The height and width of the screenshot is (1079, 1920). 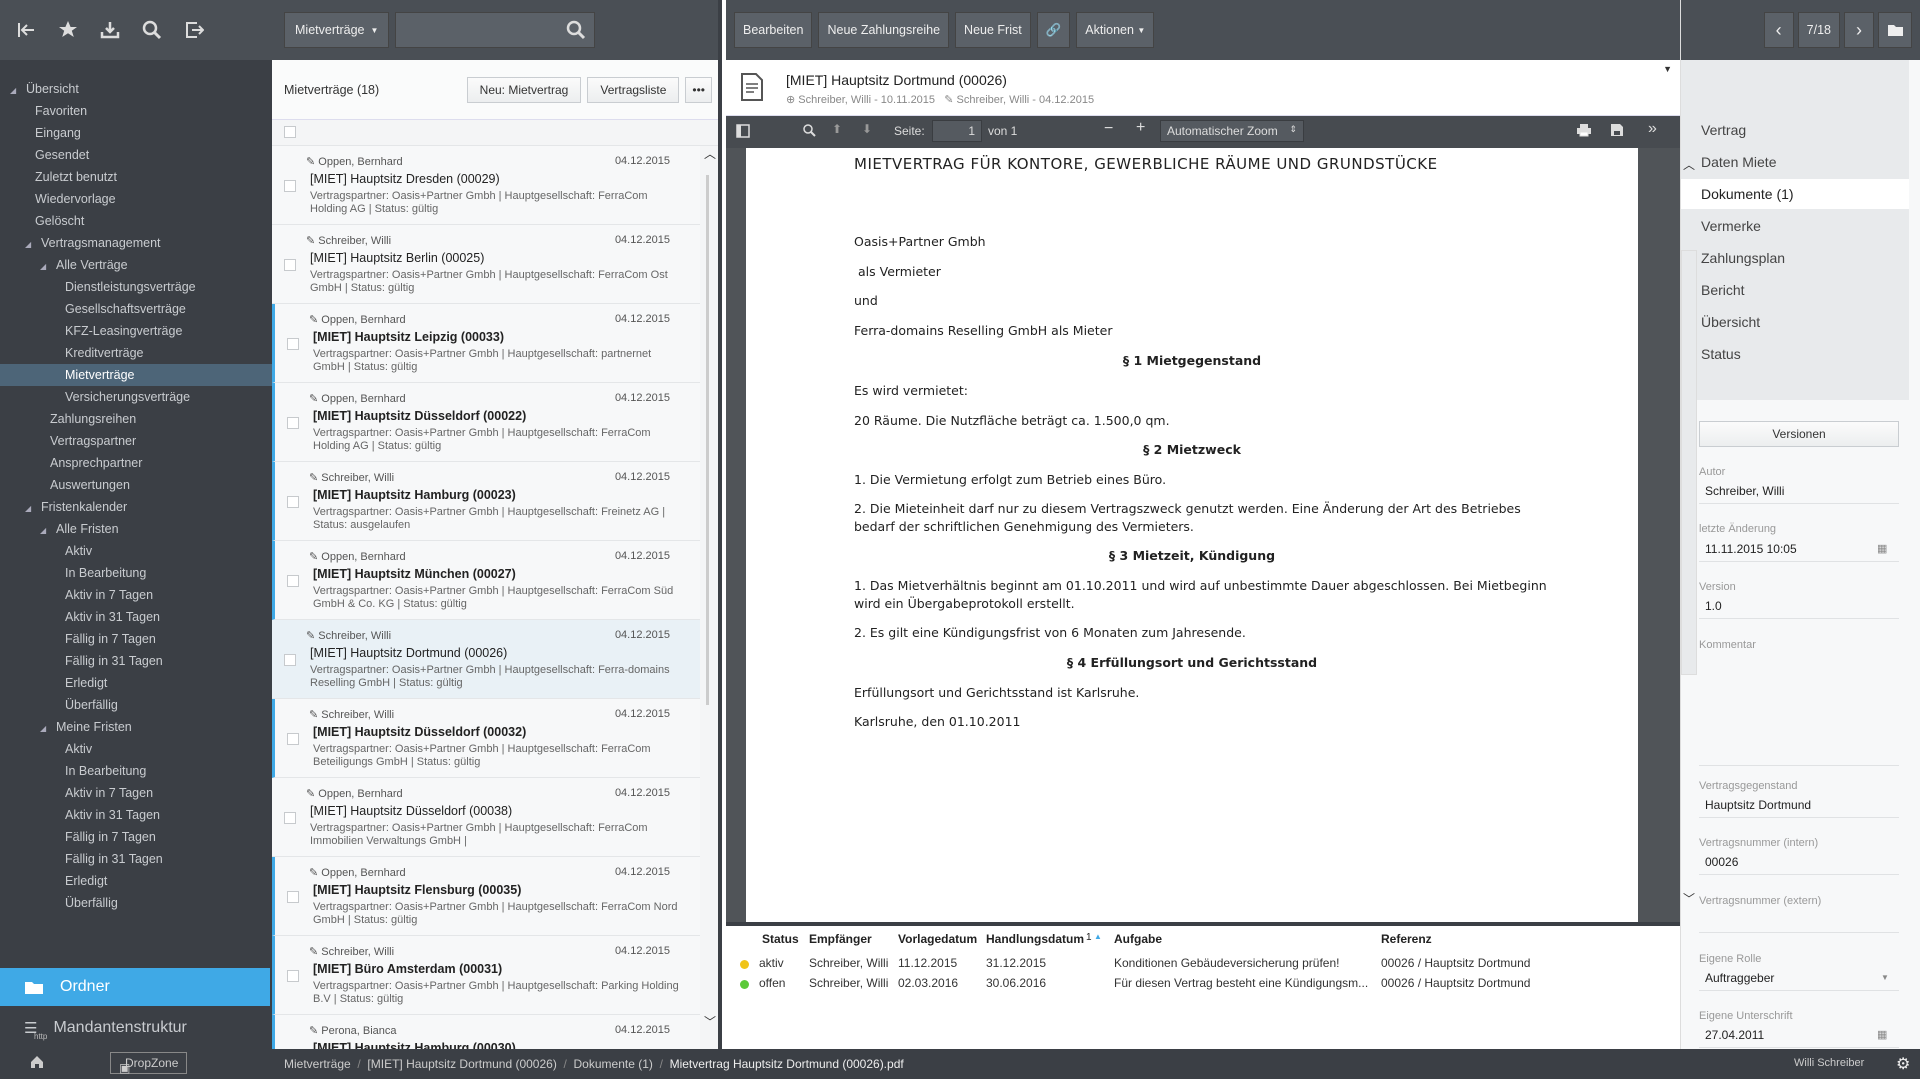 I want to click on breadcrumb-item: [MIET] Hauptsitz Dortmund (00026), so click(x=461, y=1064).